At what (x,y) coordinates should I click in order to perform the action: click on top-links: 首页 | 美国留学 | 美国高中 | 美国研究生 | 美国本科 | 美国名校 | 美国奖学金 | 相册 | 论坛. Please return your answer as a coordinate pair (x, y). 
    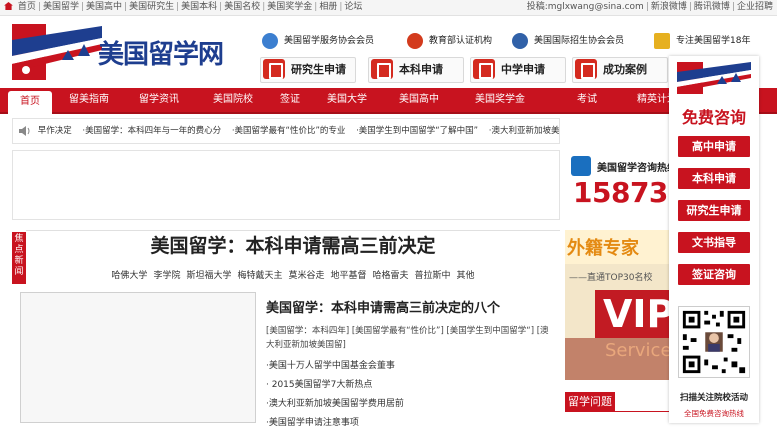
    Looking at the image, I should click on (183, 7).